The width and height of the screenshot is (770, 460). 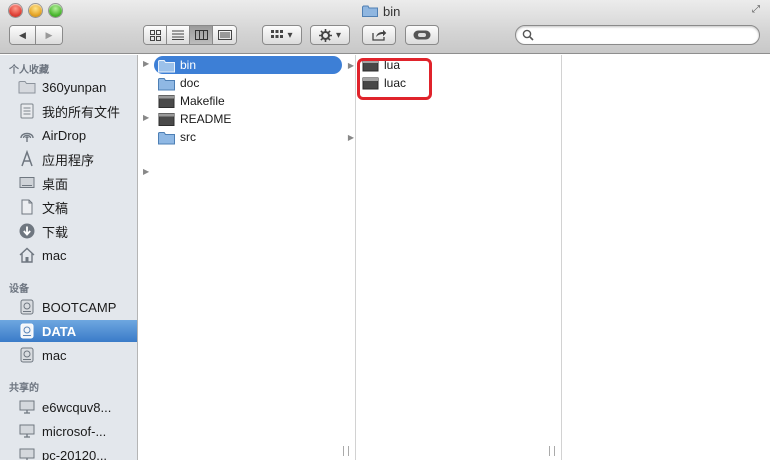 What do you see at coordinates (27, 207) in the screenshot?
I see `documents-icon` at bounding box center [27, 207].